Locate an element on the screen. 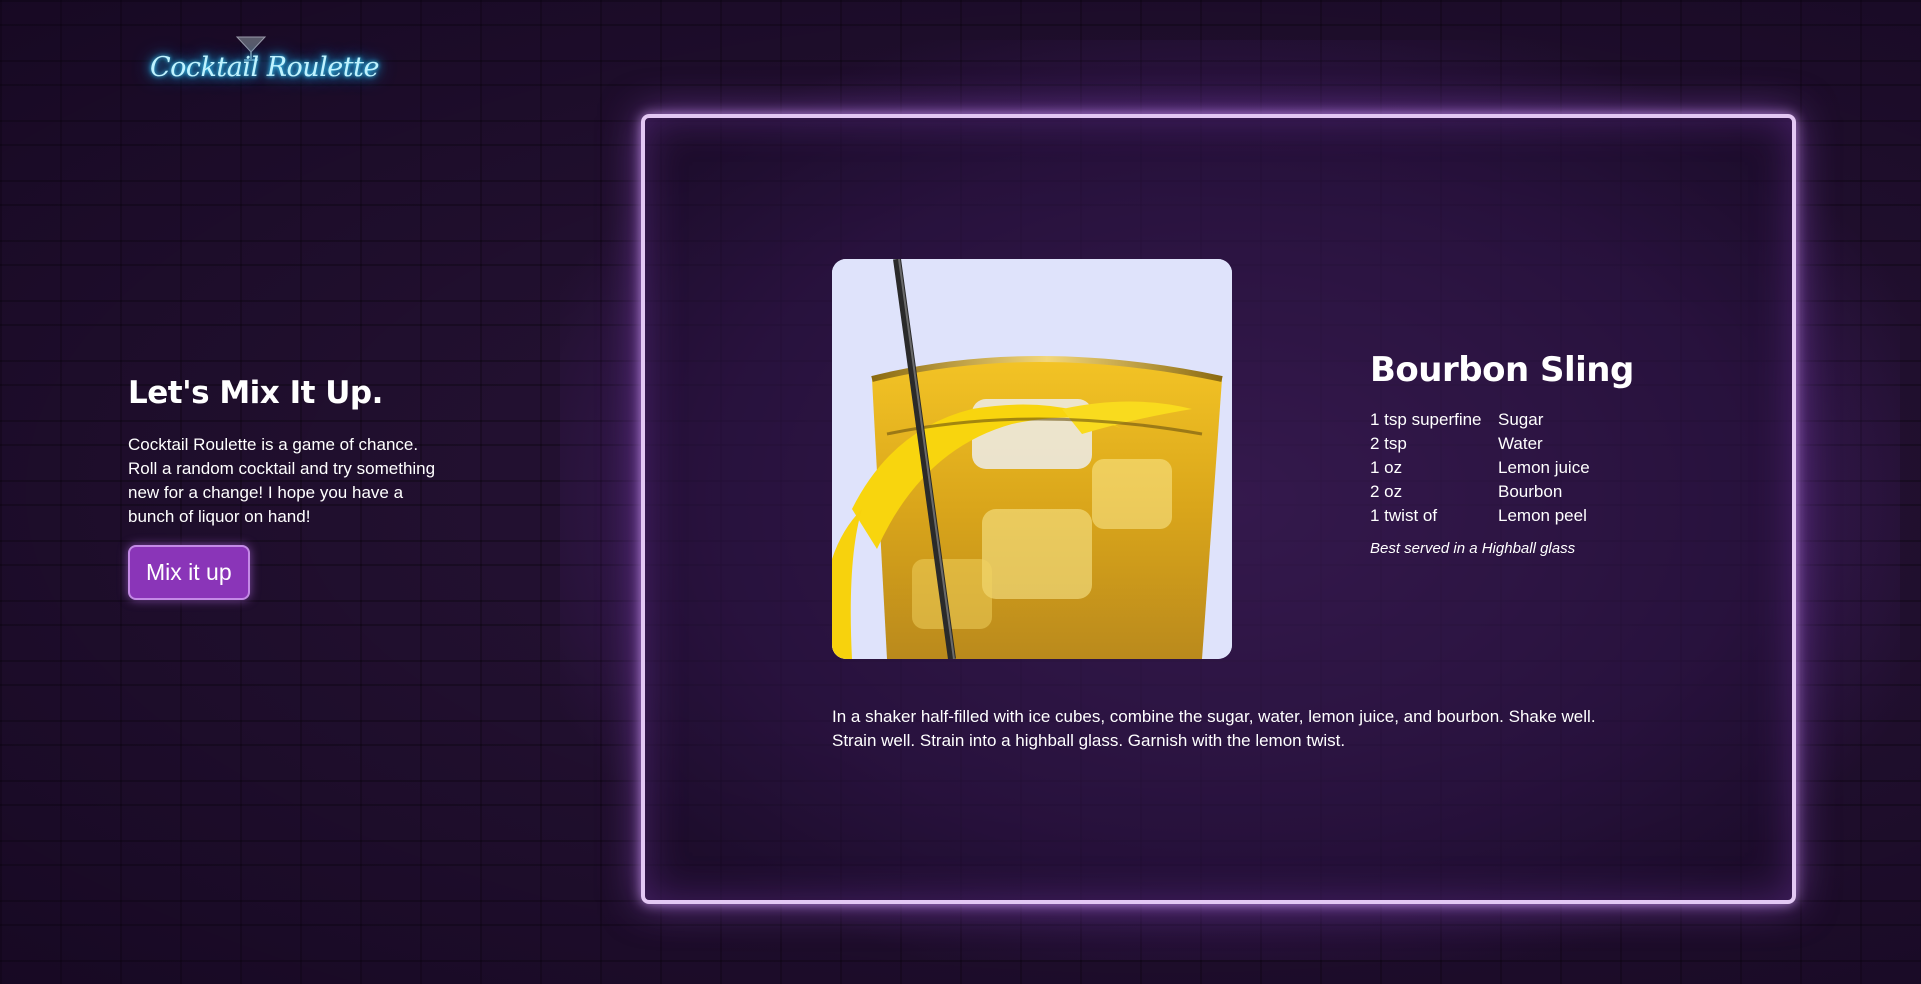 This screenshot has width=1921, height=984. ingredient-row: 1 oz Lemon juice is located at coordinates (1480, 468).